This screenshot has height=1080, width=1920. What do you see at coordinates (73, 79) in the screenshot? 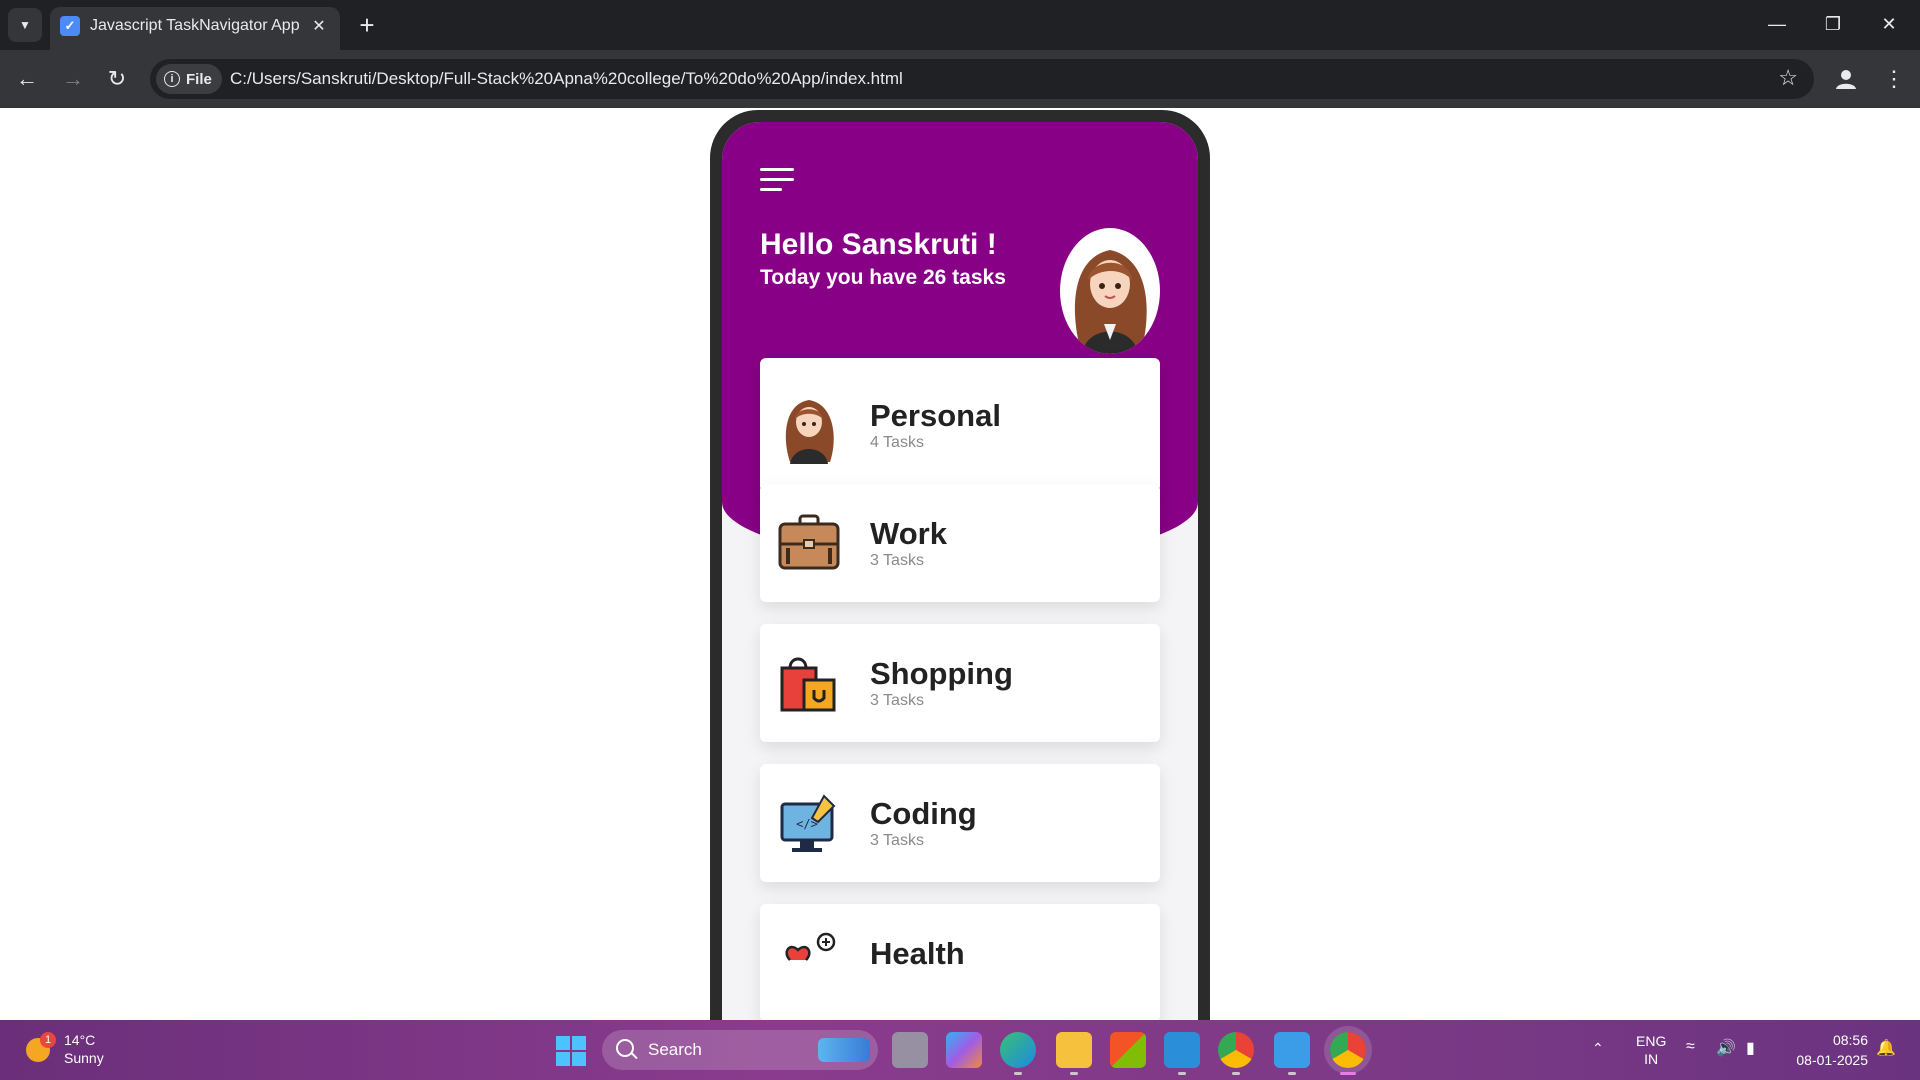
I see `forward-button: →` at bounding box center [73, 79].